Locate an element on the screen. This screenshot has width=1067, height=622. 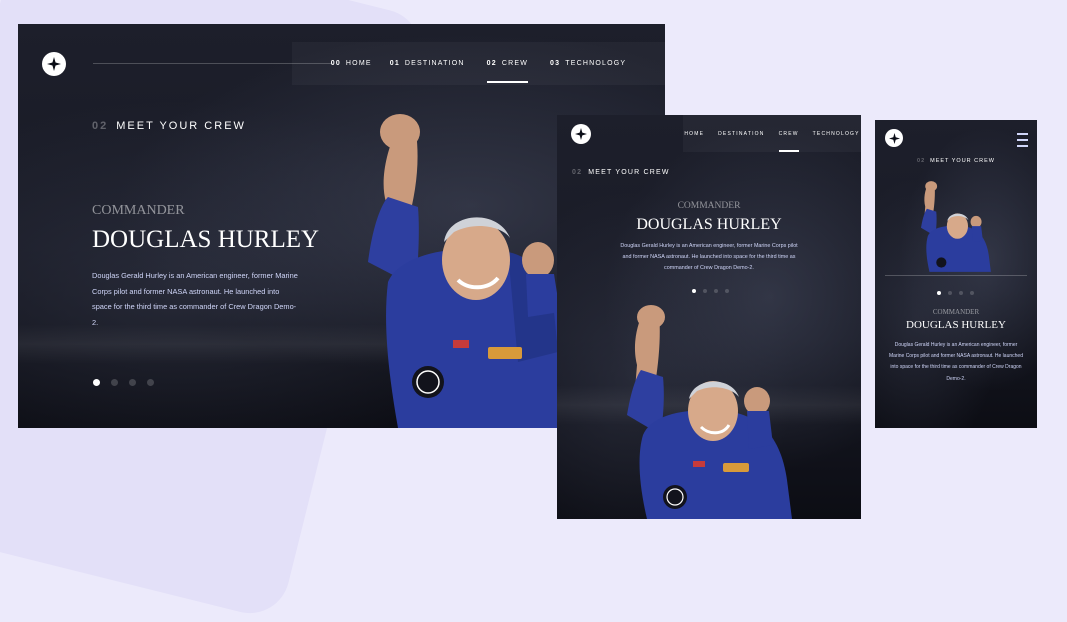
active-indicator is located at coordinates (788, 150).